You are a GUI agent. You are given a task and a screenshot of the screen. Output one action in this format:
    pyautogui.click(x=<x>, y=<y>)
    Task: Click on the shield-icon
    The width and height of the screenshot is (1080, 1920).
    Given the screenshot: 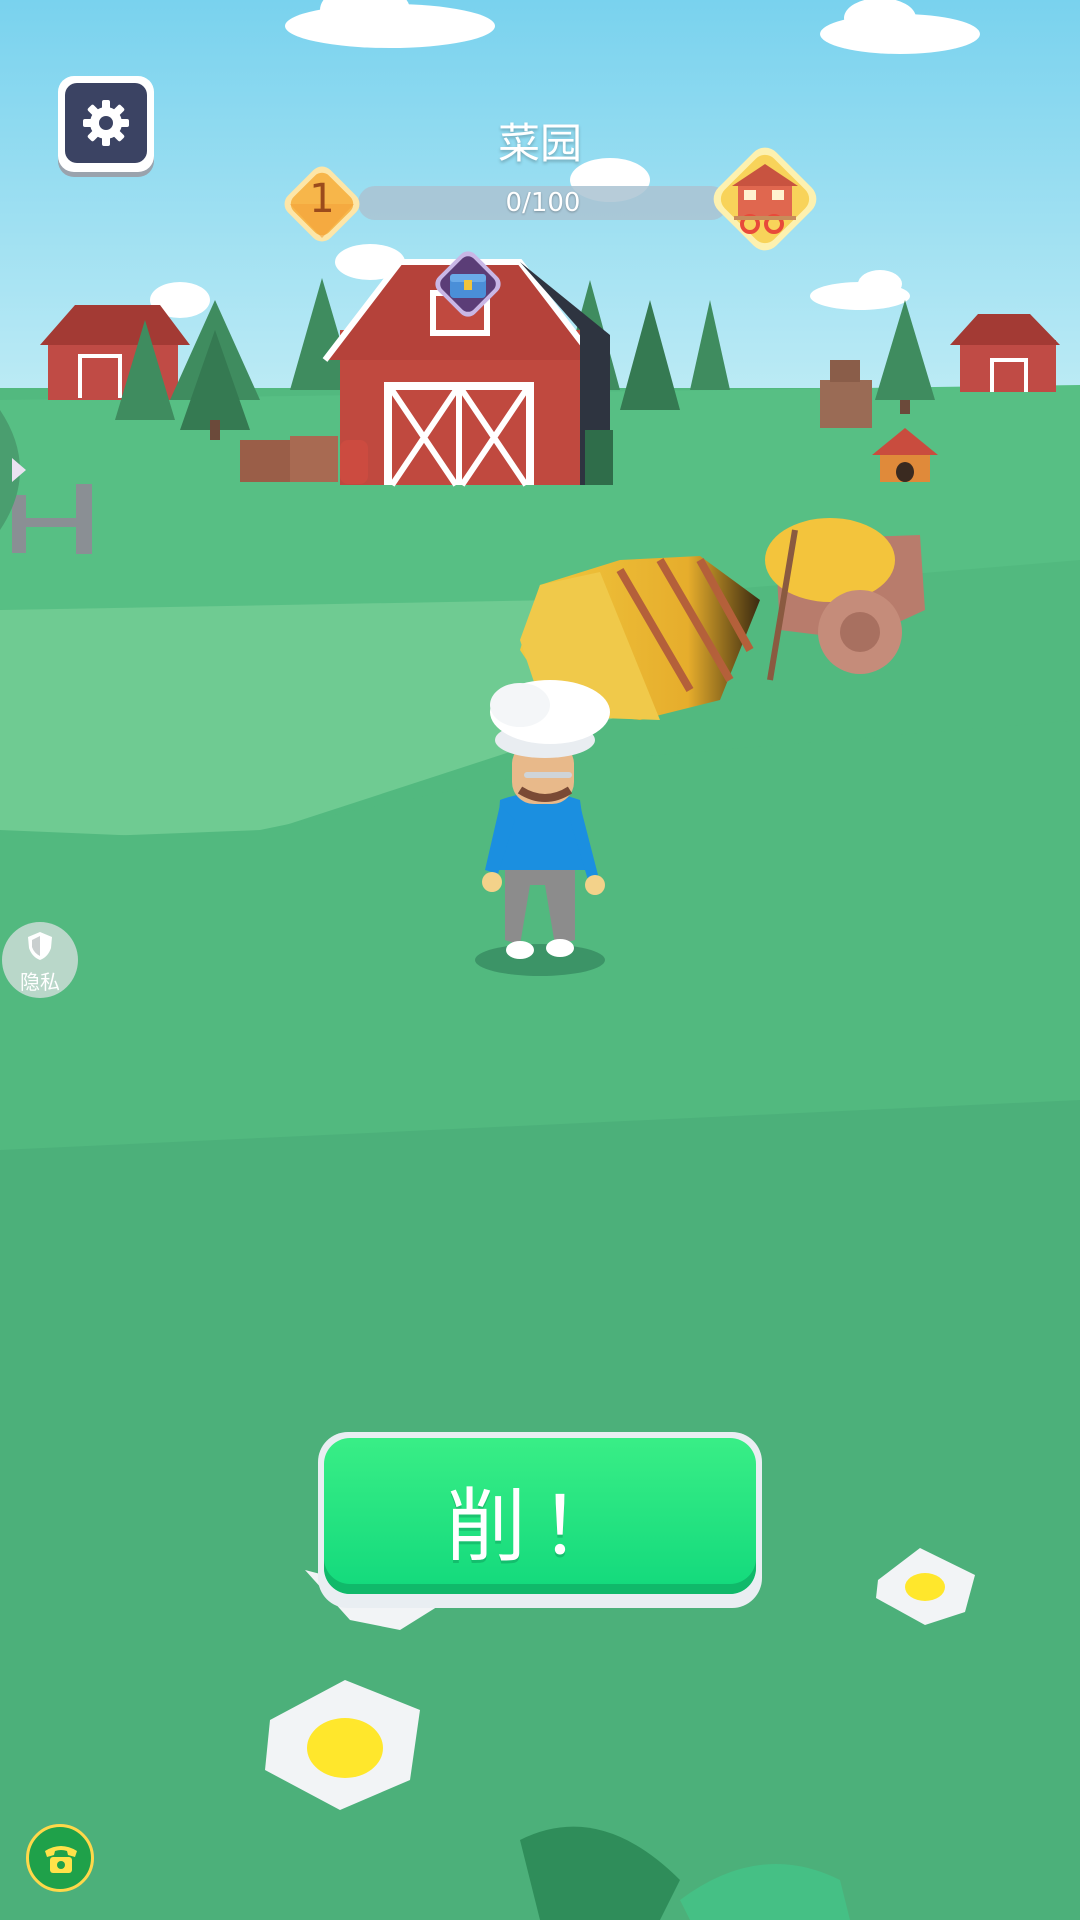 What is the action you would take?
    pyautogui.click(x=40, y=946)
    